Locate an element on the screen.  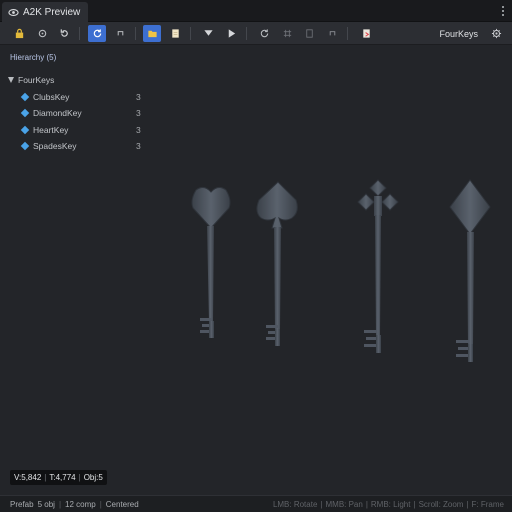
hint-light: RMB: Light is located at coordinates (390, 504).